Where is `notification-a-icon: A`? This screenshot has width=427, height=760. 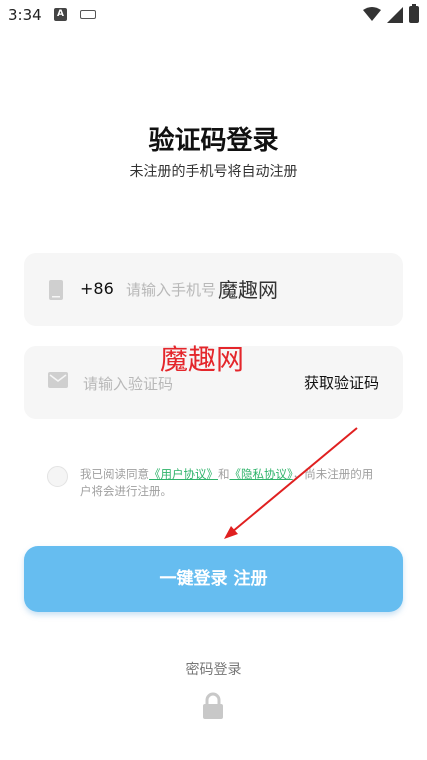
notification-a-icon: A is located at coordinates (60, 14).